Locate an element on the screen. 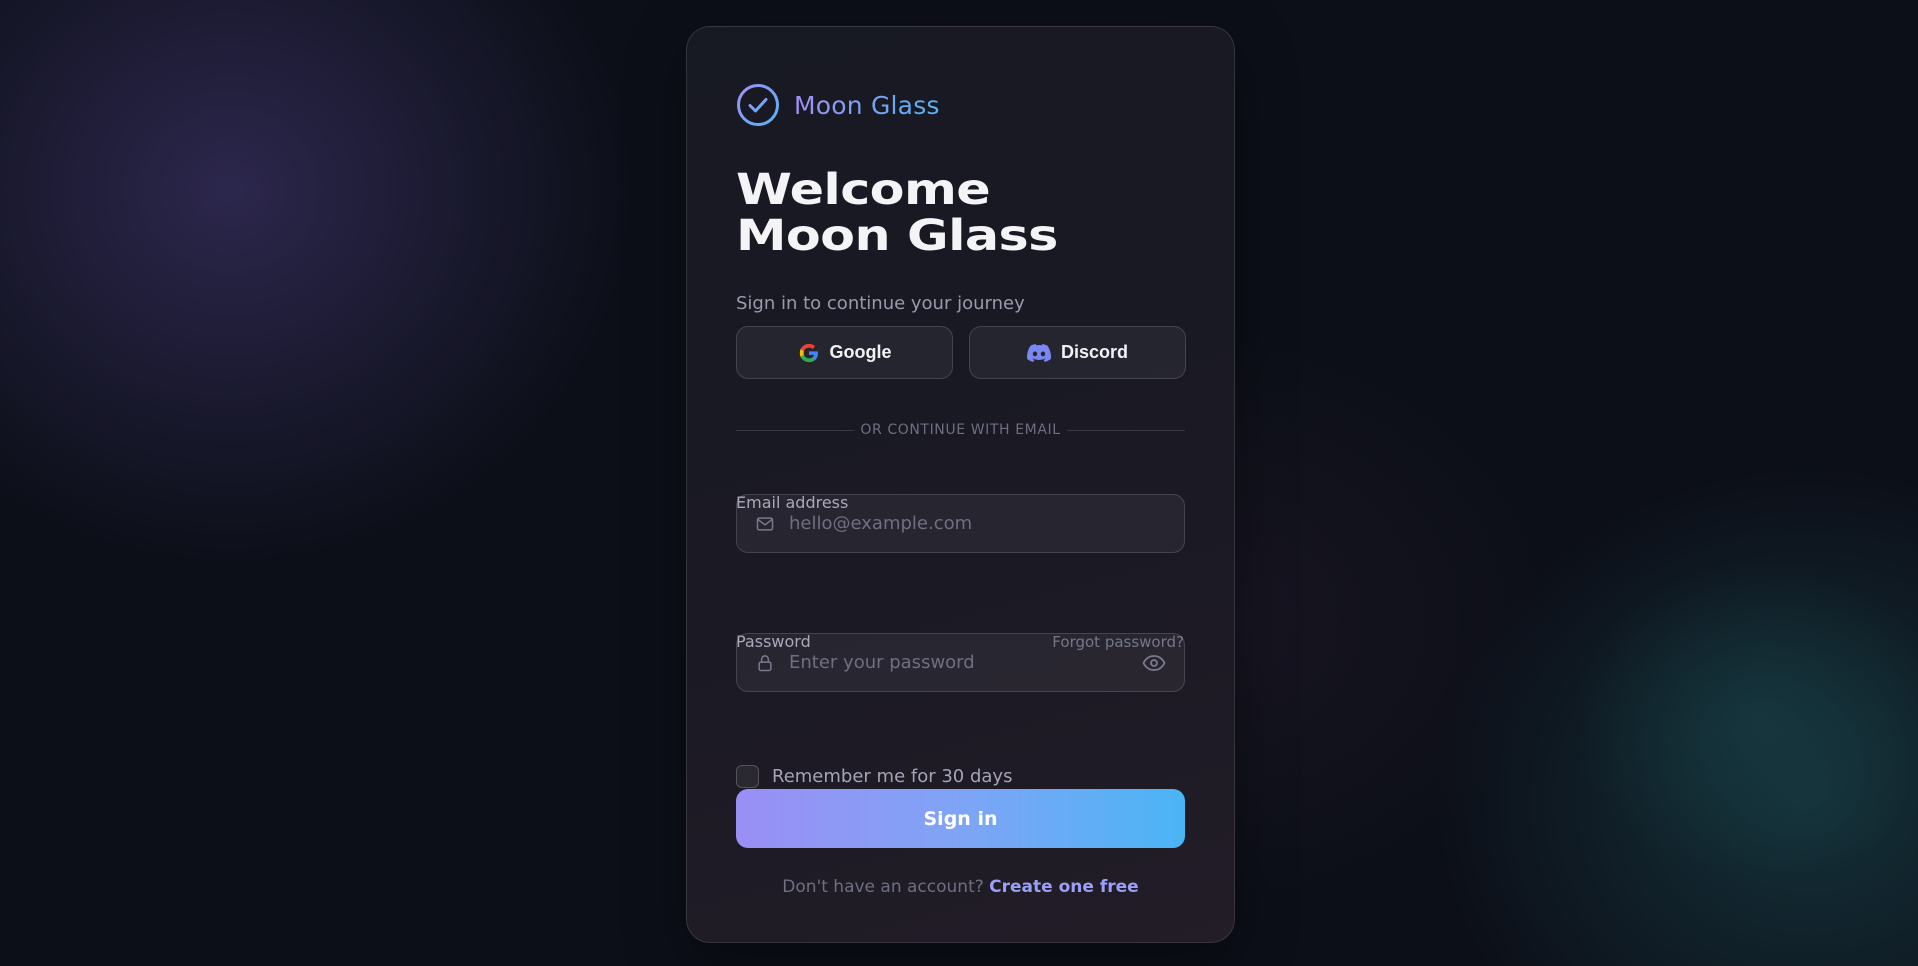  page-title: Welcome Moon Glass is located at coordinates (897, 213).